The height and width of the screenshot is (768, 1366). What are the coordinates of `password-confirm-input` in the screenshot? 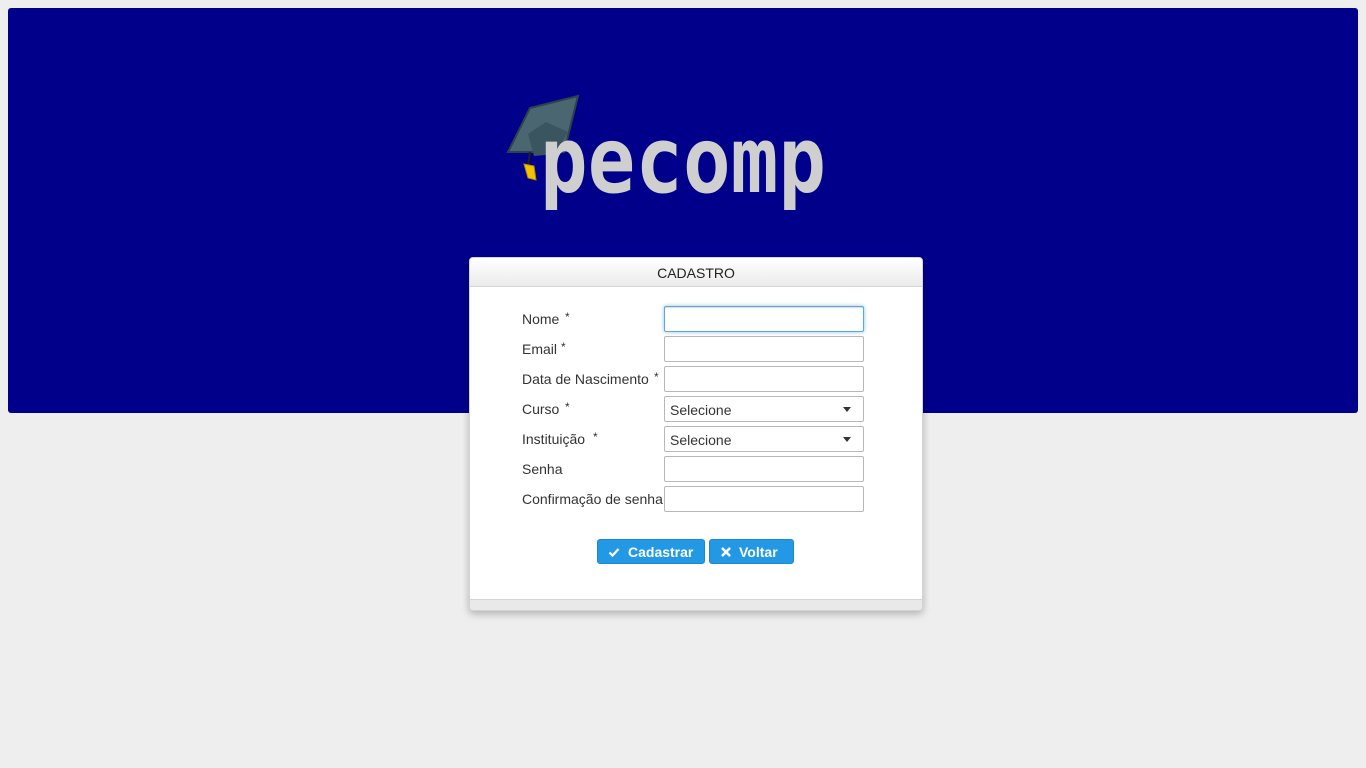 It's located at (764, 499).